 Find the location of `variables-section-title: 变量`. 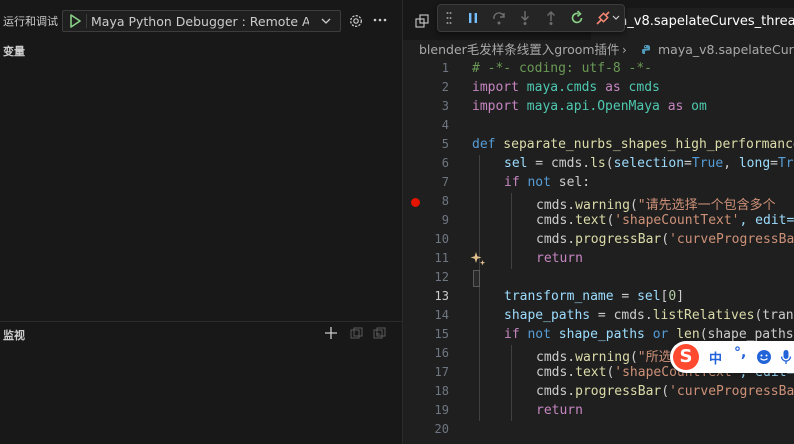

variables-section-title: 变量 is located at coordinates (14, 51).